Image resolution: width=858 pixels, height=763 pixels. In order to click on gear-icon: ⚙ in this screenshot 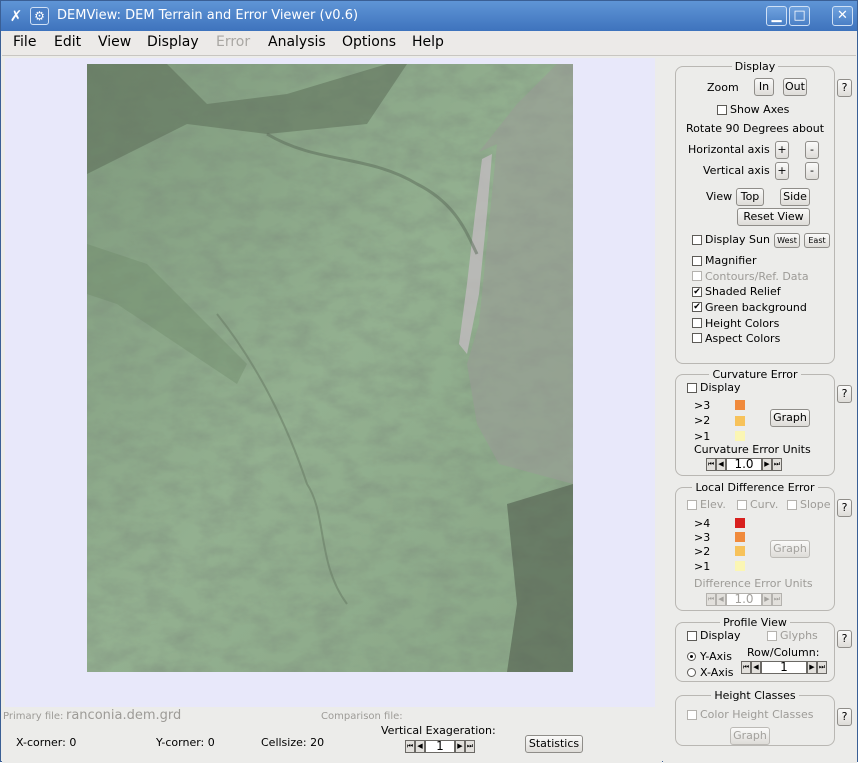, I will do `click(39, 16)`.